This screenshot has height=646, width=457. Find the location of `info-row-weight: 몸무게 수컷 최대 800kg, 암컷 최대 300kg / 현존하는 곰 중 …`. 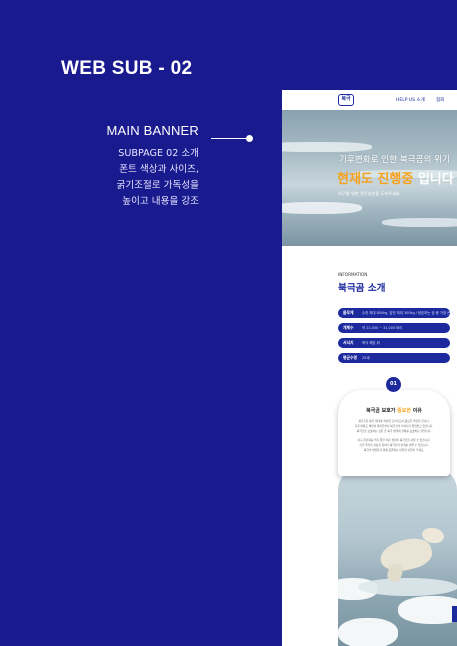

info-row-weight: 몸무게 수컷 최대 800kg, 암컷 최대 300kg / 현존하는 곰 중 … is located at coordinates (396, 313).